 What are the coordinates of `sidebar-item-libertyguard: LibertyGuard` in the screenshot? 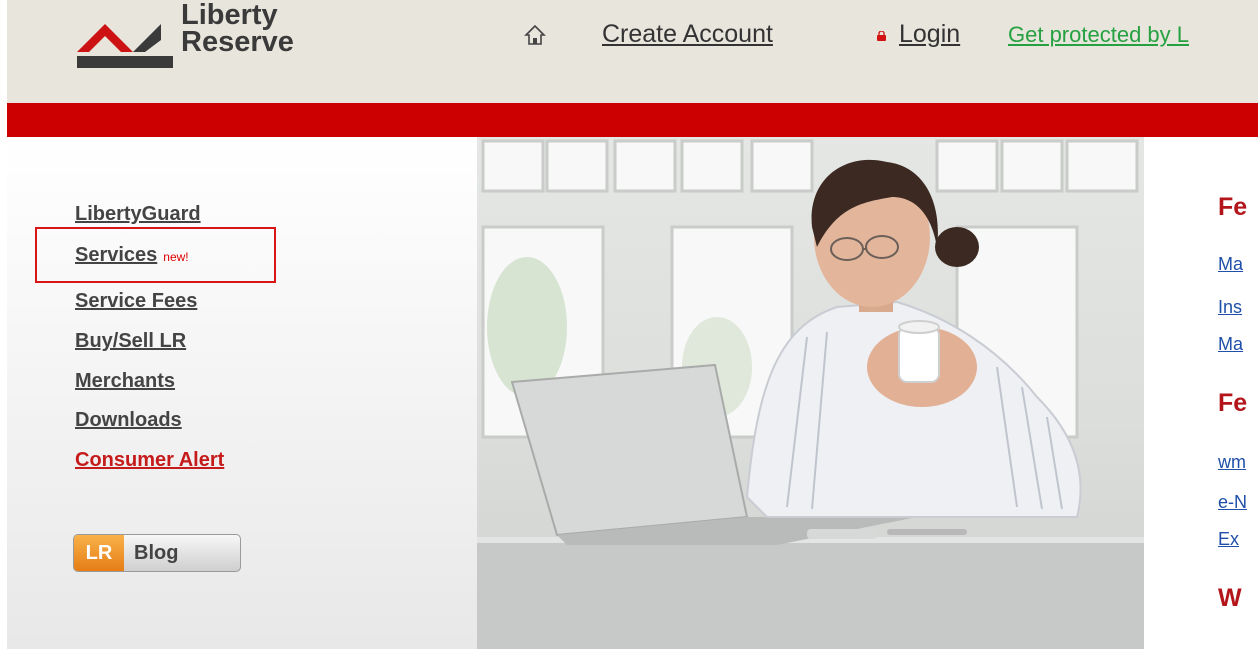 It's located at (138, 214).